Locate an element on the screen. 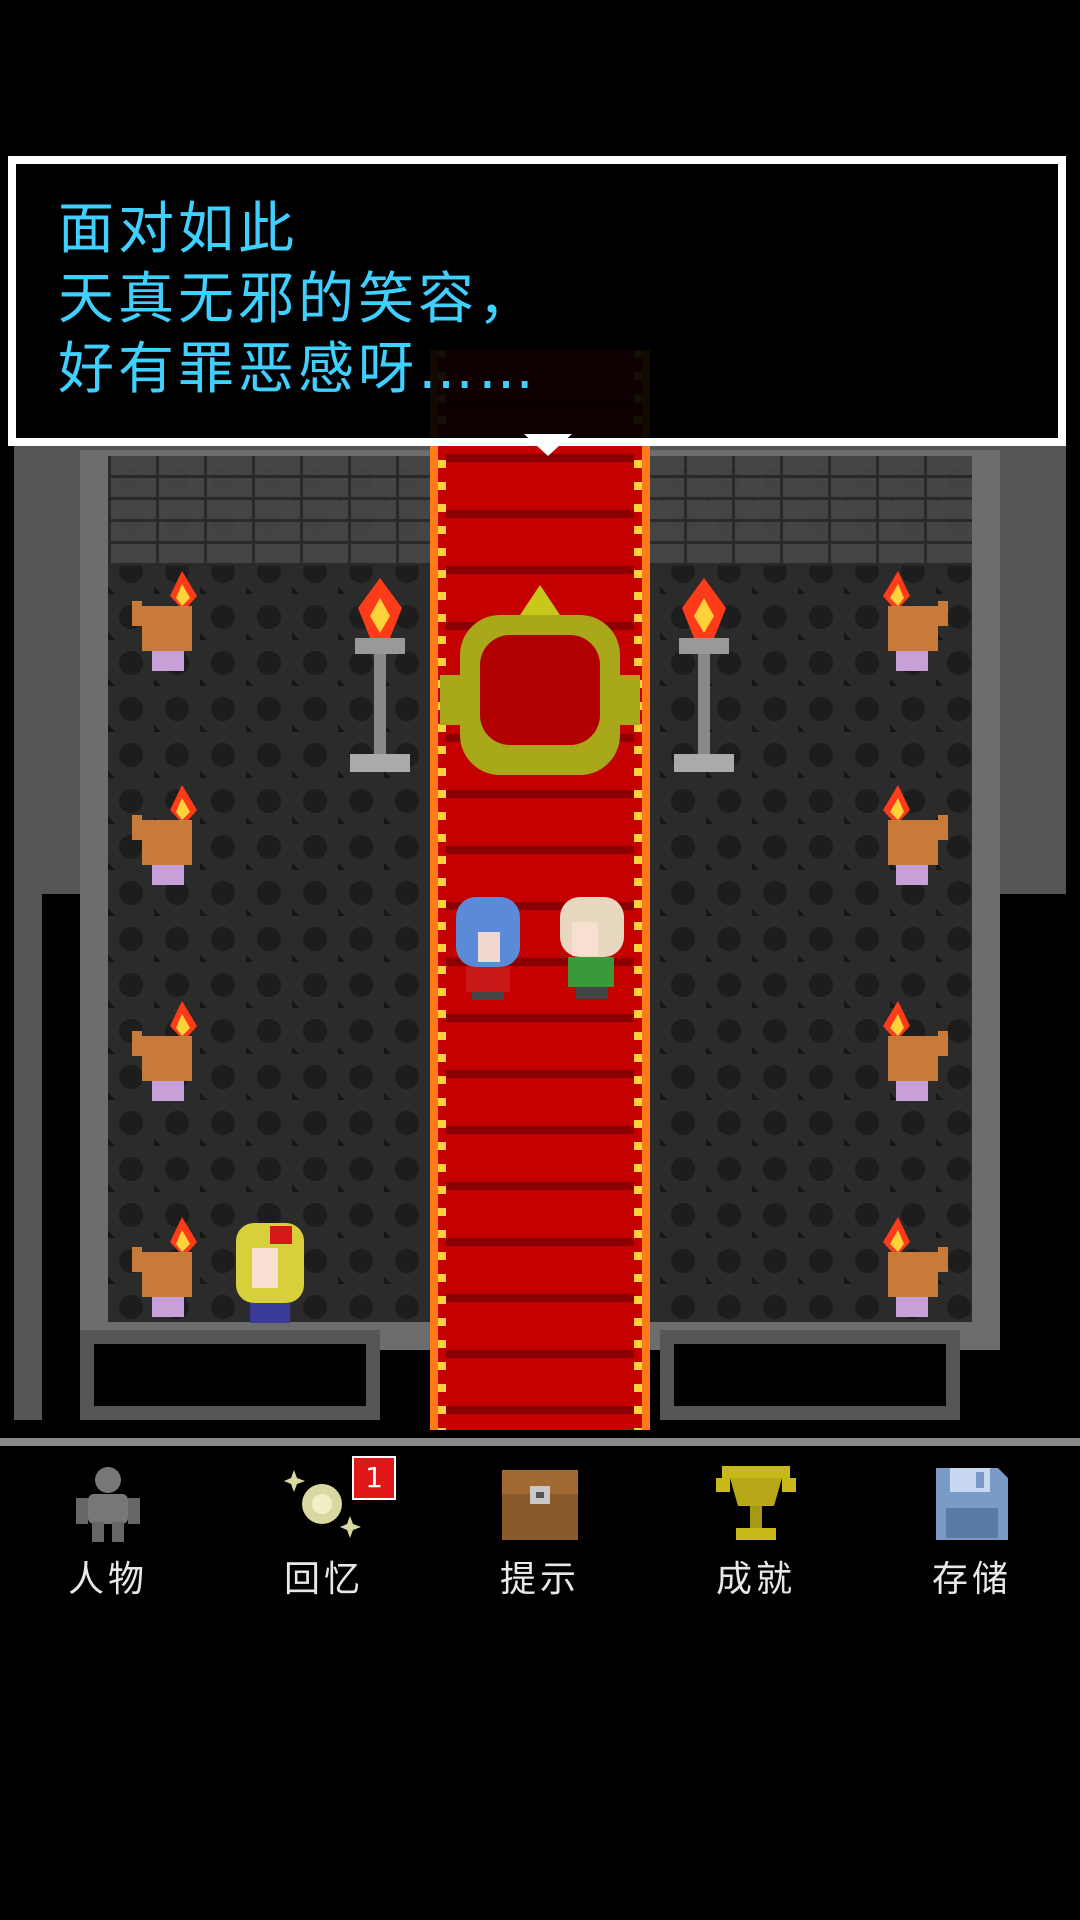 The image size is (1080, 1920). menu-save-button: 存储 is located at coordinates (972, 1546).